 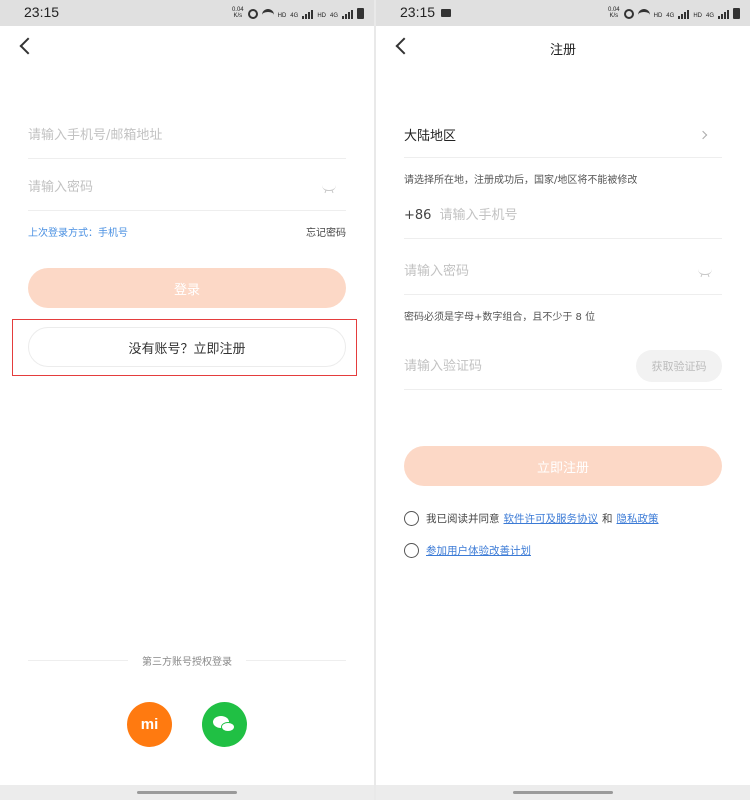 What do you see at coordinates (562, 50) in the screenshot?
I see `page-title: 注册` at bounding box center [562, 50].